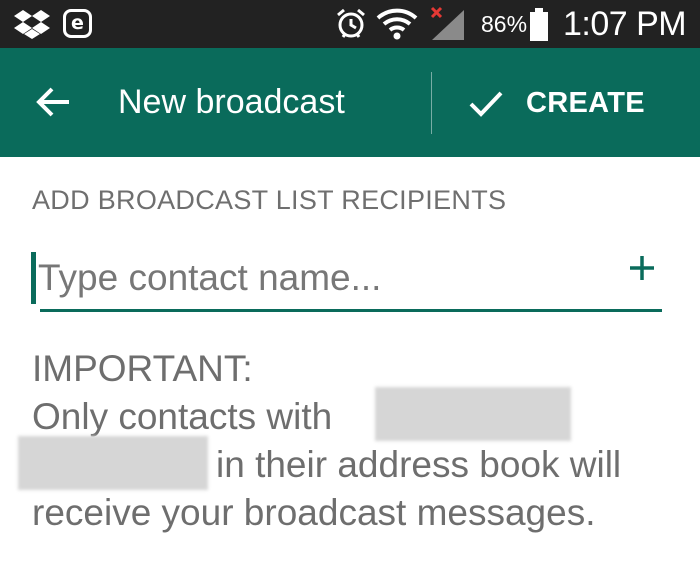 The height and width of the screenshot is (575, 700). I want to click on check-icon, so click(486, 104).